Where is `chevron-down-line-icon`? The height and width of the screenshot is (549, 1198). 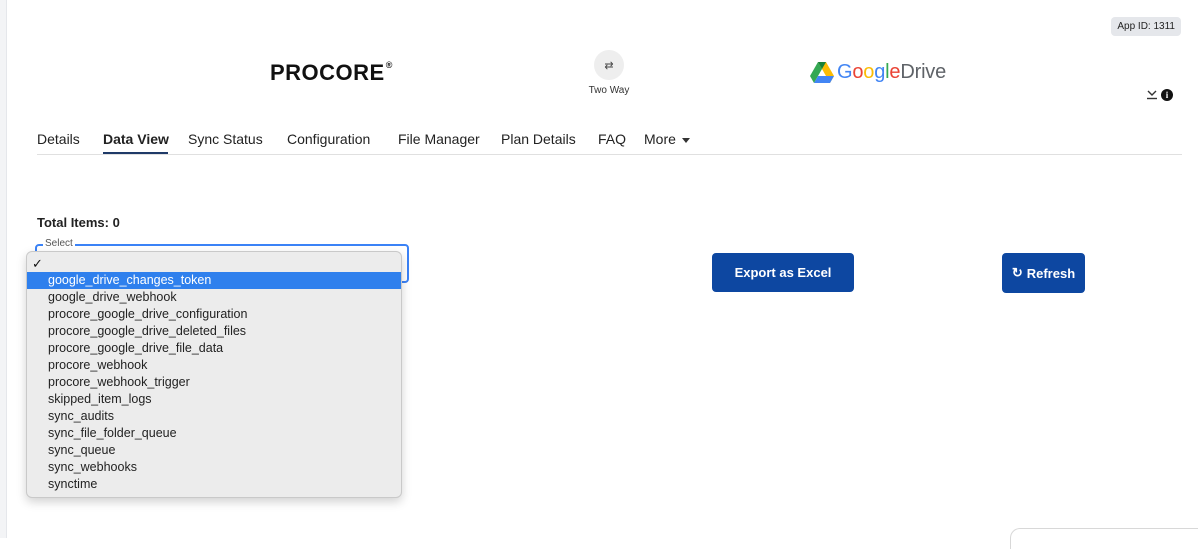
chevron-down-line-icon is located at coordinates (1152, 95).